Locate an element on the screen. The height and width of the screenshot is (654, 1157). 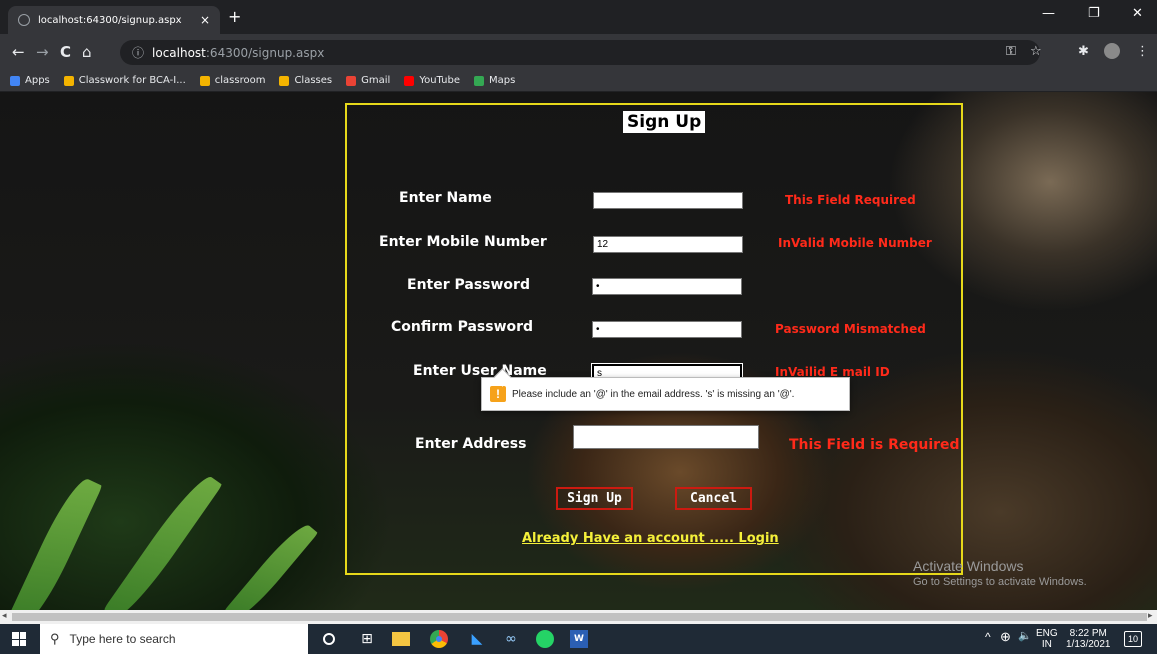
cortana-icon is located at coordinates (329, 639).